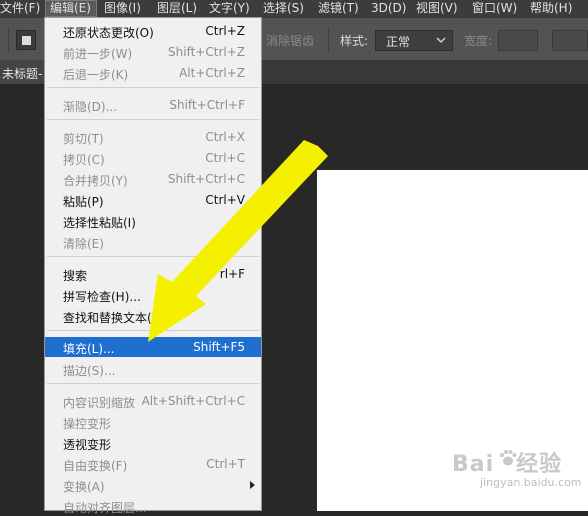 This screenshot has width=588, height=516. I want to click on menu-image: 图像(I), so click(122, 8).